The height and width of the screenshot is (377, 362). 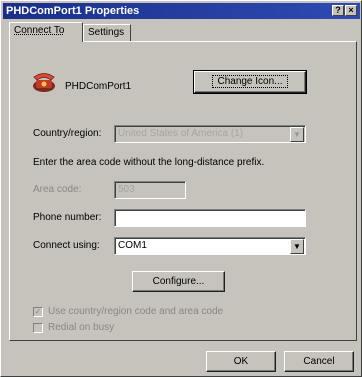 I want to click on phone-number-label: Phone number:, so click(x=67, y=217).